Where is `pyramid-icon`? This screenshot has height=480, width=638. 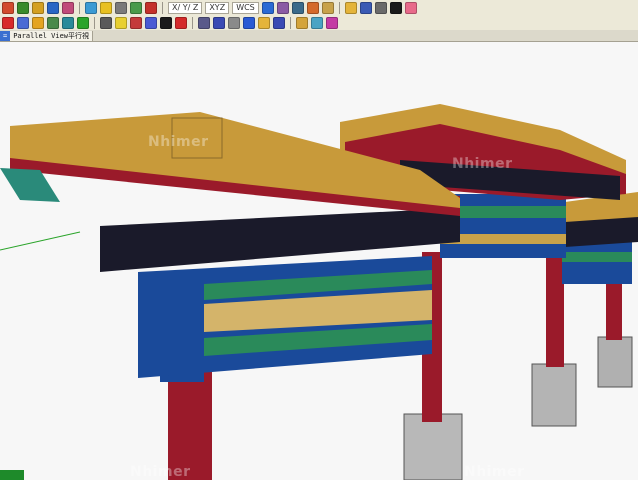 pyramid-icon is located at coordinates (219, 22).